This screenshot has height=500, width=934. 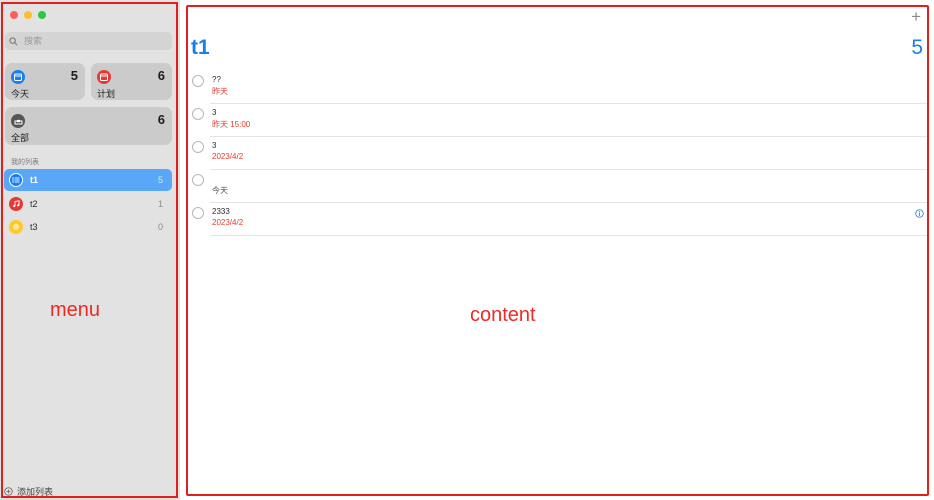 I want to click on calendar-scheduled-icon, so click(x=104, y=77).